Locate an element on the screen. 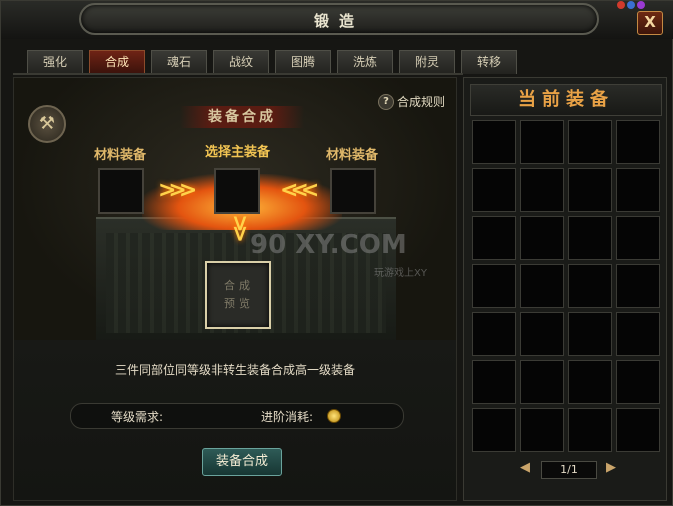 The image size is (673, 506). help-link: 合成规则 is located at coordinates (421, 101).